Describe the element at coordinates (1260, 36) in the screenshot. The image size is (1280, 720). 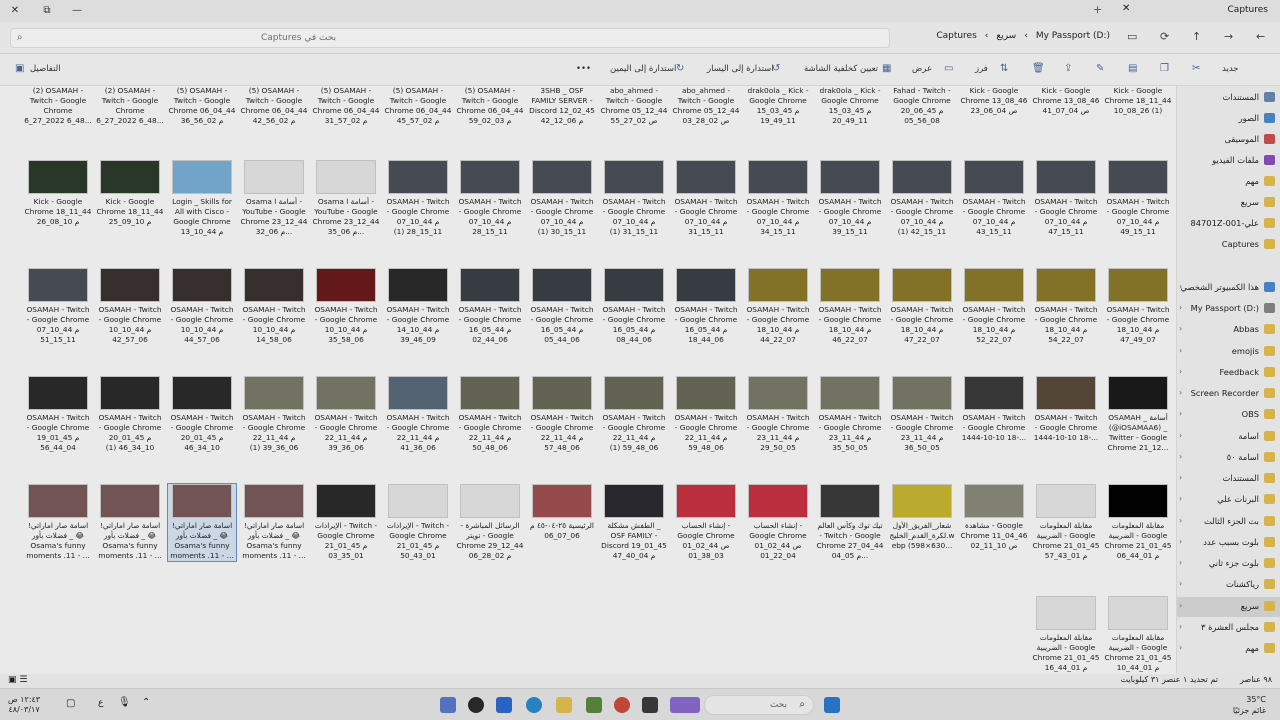
I see `forward-arrow-icon: ←` at that location.